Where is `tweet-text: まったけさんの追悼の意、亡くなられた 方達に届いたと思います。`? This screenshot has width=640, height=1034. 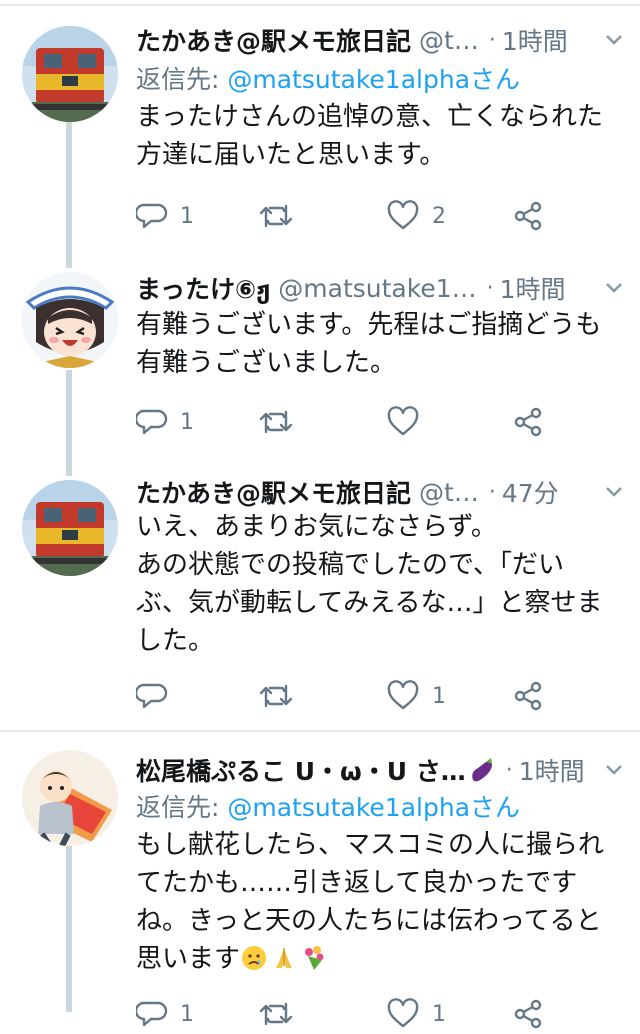 tweet-text: まったけさんの追悼の意、亡くなられた 方達に届いたと思います。 is located at coordinates (369, 136).